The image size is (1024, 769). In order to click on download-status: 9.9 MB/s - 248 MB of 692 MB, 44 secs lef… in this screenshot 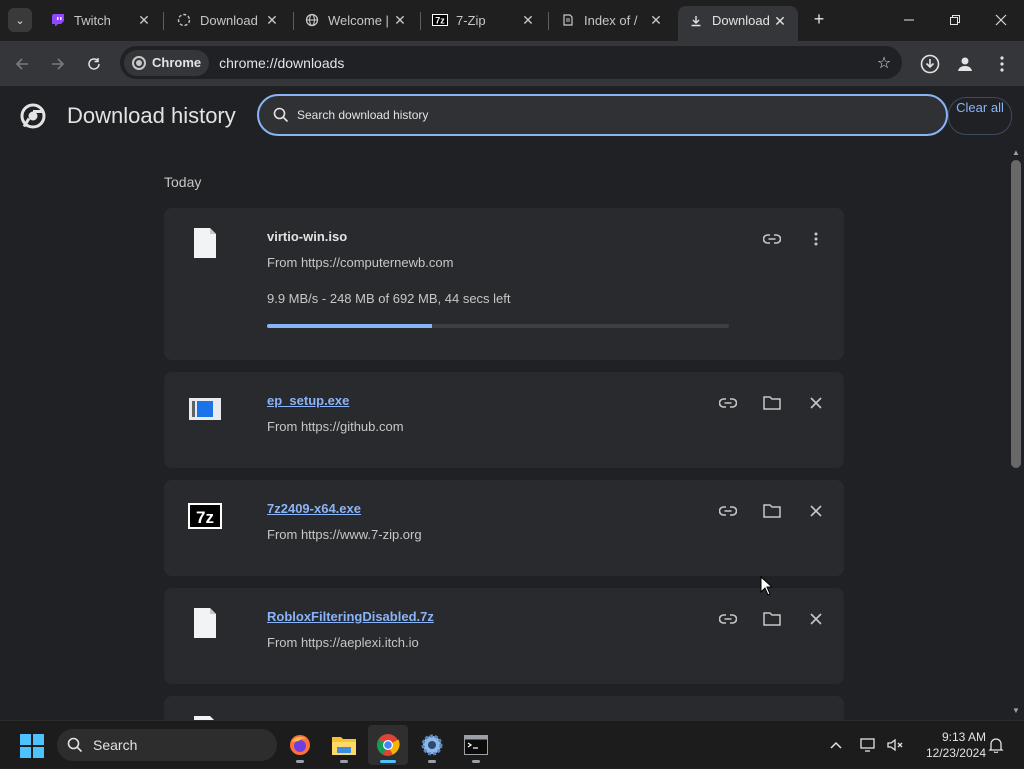, I will do `click(389, 298)`.